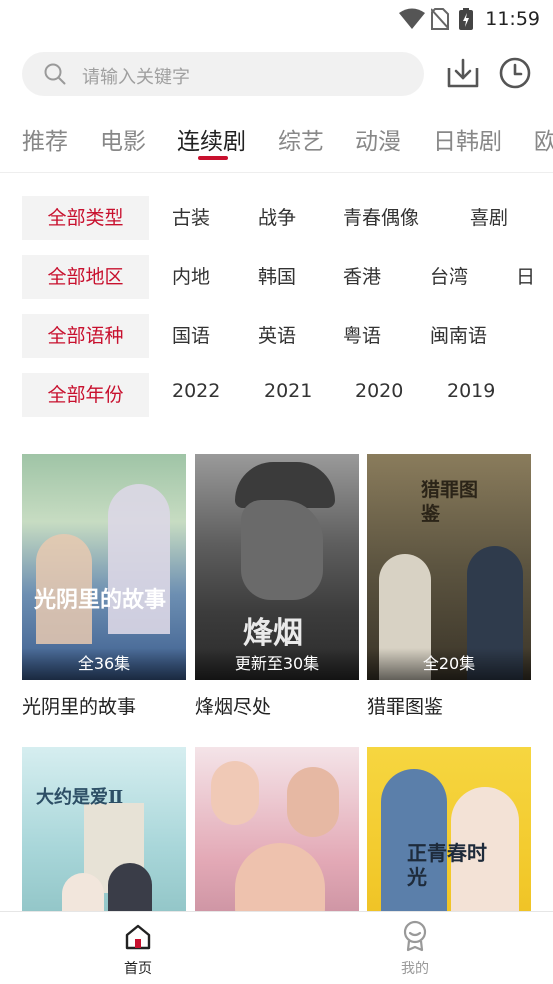 This screenshot has width=553, height=984. Describe the element at coordinates (79, 705) in the screenshot. I see `show-title: 光阴里的故事` at that location.